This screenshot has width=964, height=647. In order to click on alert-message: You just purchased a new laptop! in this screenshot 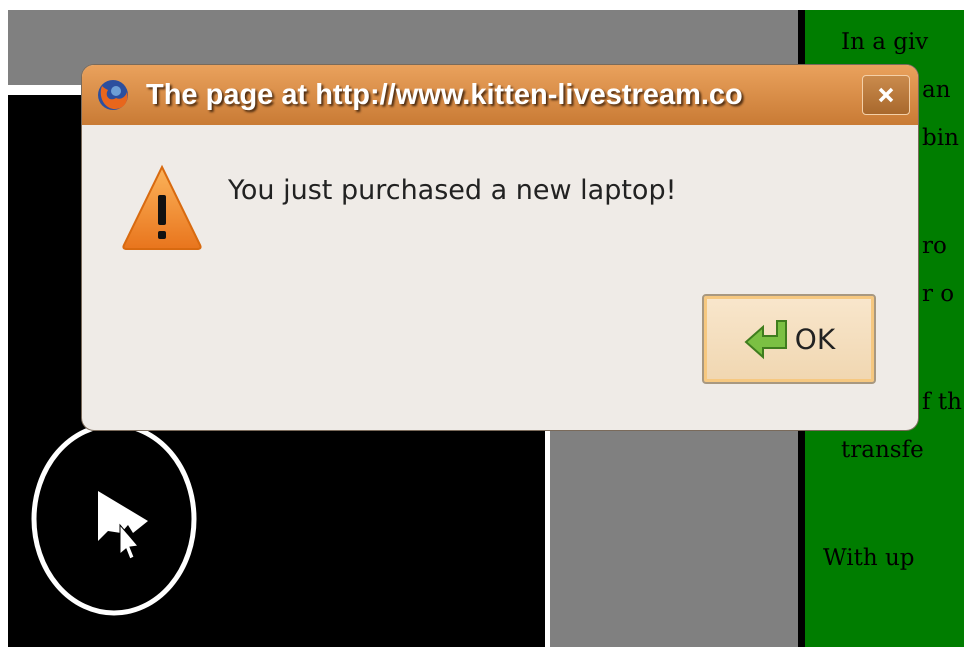, I will do `click(452, 190)`.